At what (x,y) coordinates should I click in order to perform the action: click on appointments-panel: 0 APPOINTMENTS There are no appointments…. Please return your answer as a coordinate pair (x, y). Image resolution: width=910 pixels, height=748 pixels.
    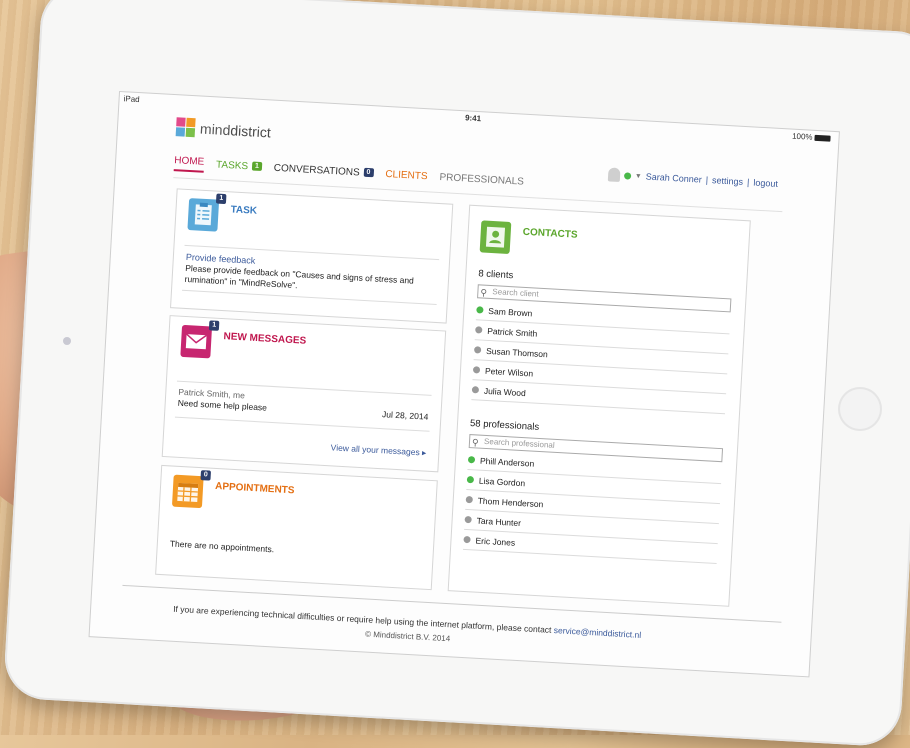
    Looking at the image, I should click on (296, 527).